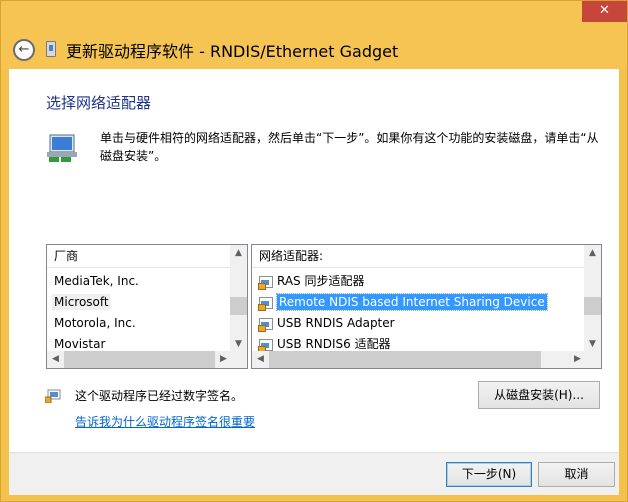 This screenshot has height=502, width=628. Describe the element at coordinates (165, 421) in the screenshot. I see `driver-signing-help-link: 告诉我为什么驱动程序签名很重要` at that location.